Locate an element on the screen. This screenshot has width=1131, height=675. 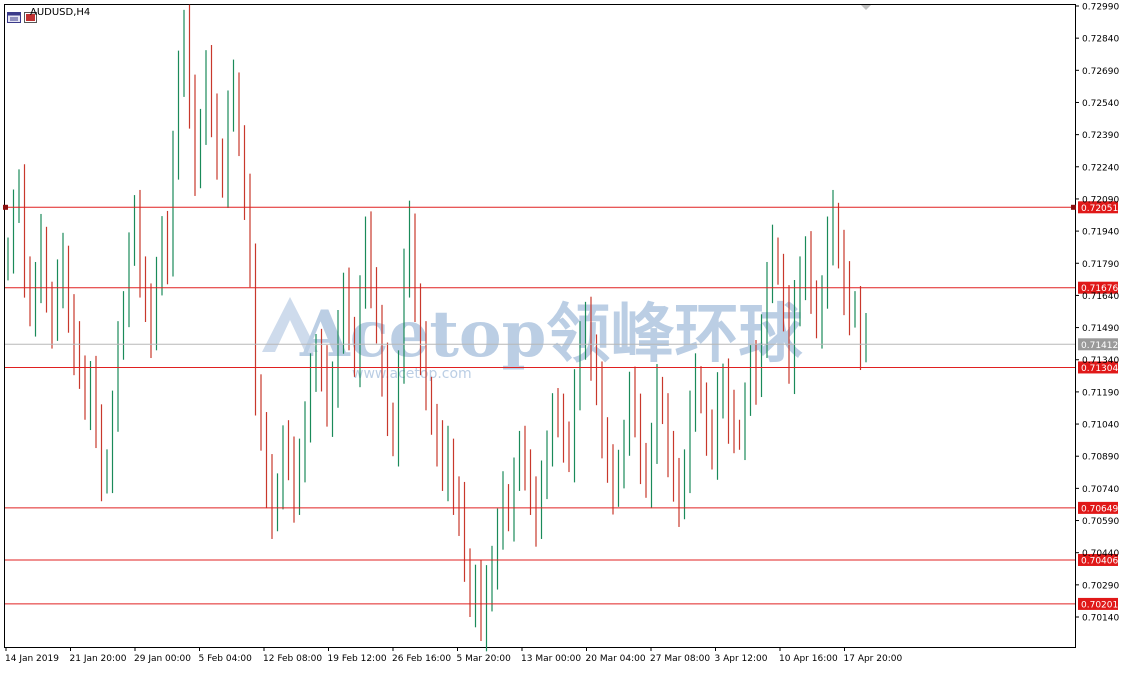
y-tick-label: 0.70440 is located at coordinates (1100, 554).